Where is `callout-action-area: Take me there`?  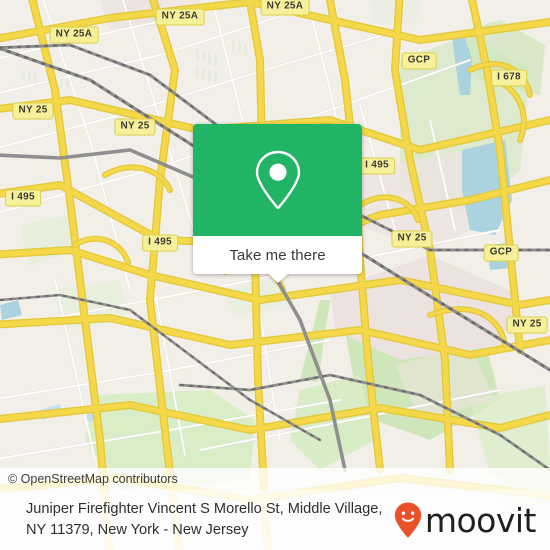
callout-action-area: Take me there is located at coordinates (277, 259).